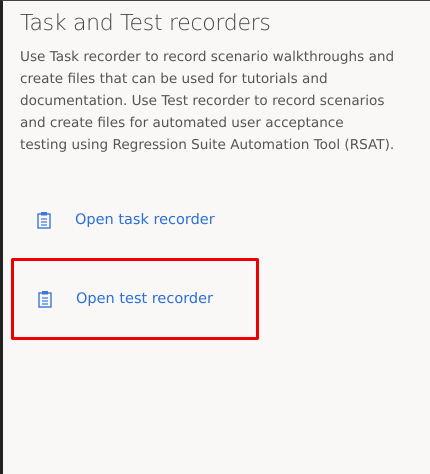 This screenshot has width=430, height=474. Describe the element at coordinates (144, 299) in the screenshot. I see `recorder-link: Open test recorder` at that location.